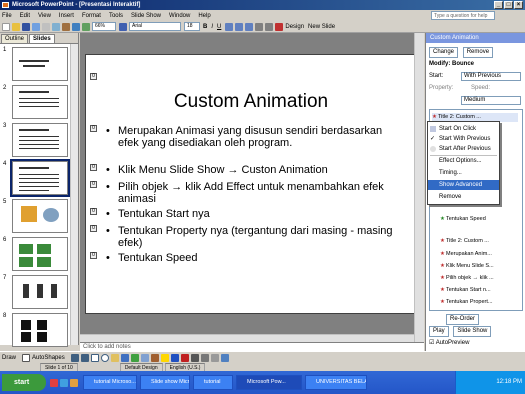 The image size is (525, 394). Describe the element at coordinates (463, 139) in the screenshot. I see `menu-start-with-previous: ✓ Start With Previous` at that location.